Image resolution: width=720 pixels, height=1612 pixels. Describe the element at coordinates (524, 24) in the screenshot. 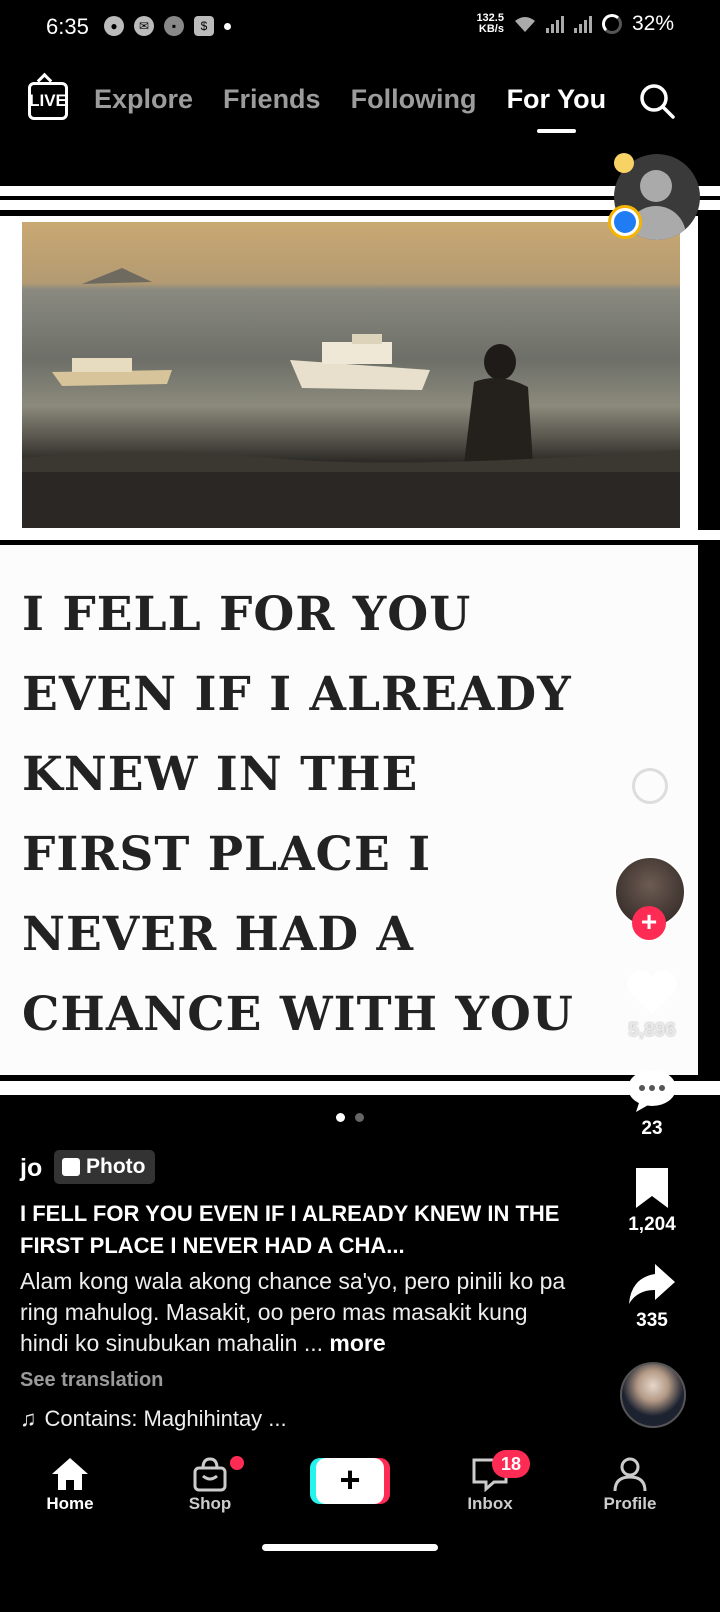

I see `wifi-icon` at that location.